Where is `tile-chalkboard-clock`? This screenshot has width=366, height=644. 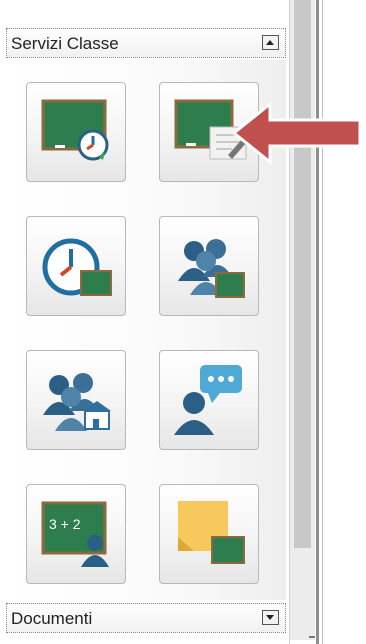
tile-chalkboard-clock is located at coordinates (76, 132).